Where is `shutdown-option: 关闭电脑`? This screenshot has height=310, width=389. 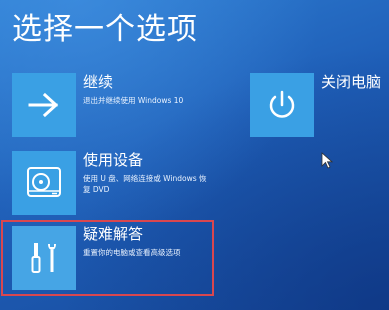 shutdown-option: 关闭电脑 is located at coordinates (316, 105).